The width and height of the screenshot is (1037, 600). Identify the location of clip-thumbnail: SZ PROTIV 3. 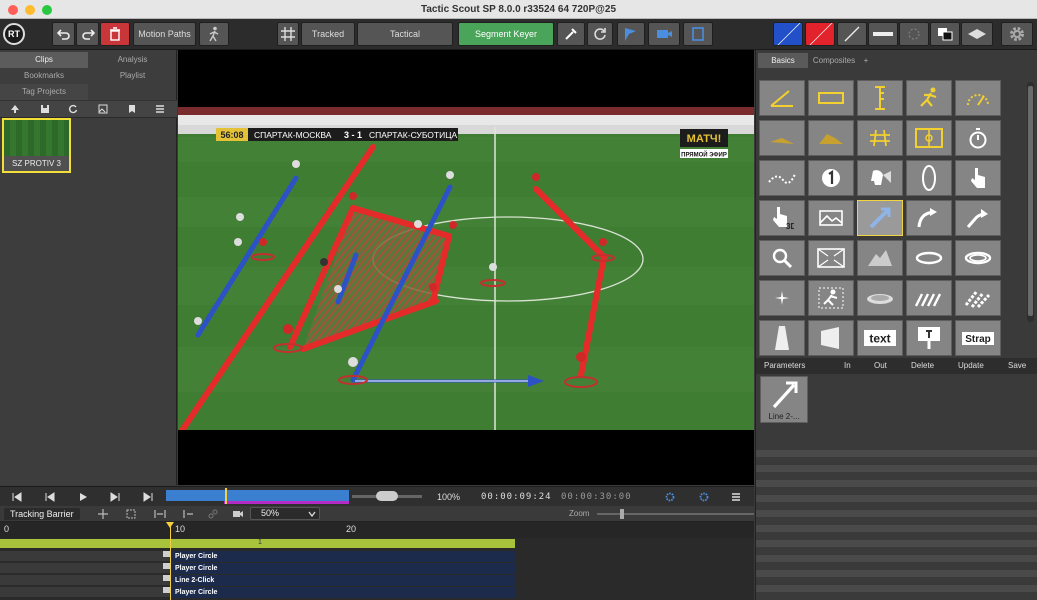
(36, 145).